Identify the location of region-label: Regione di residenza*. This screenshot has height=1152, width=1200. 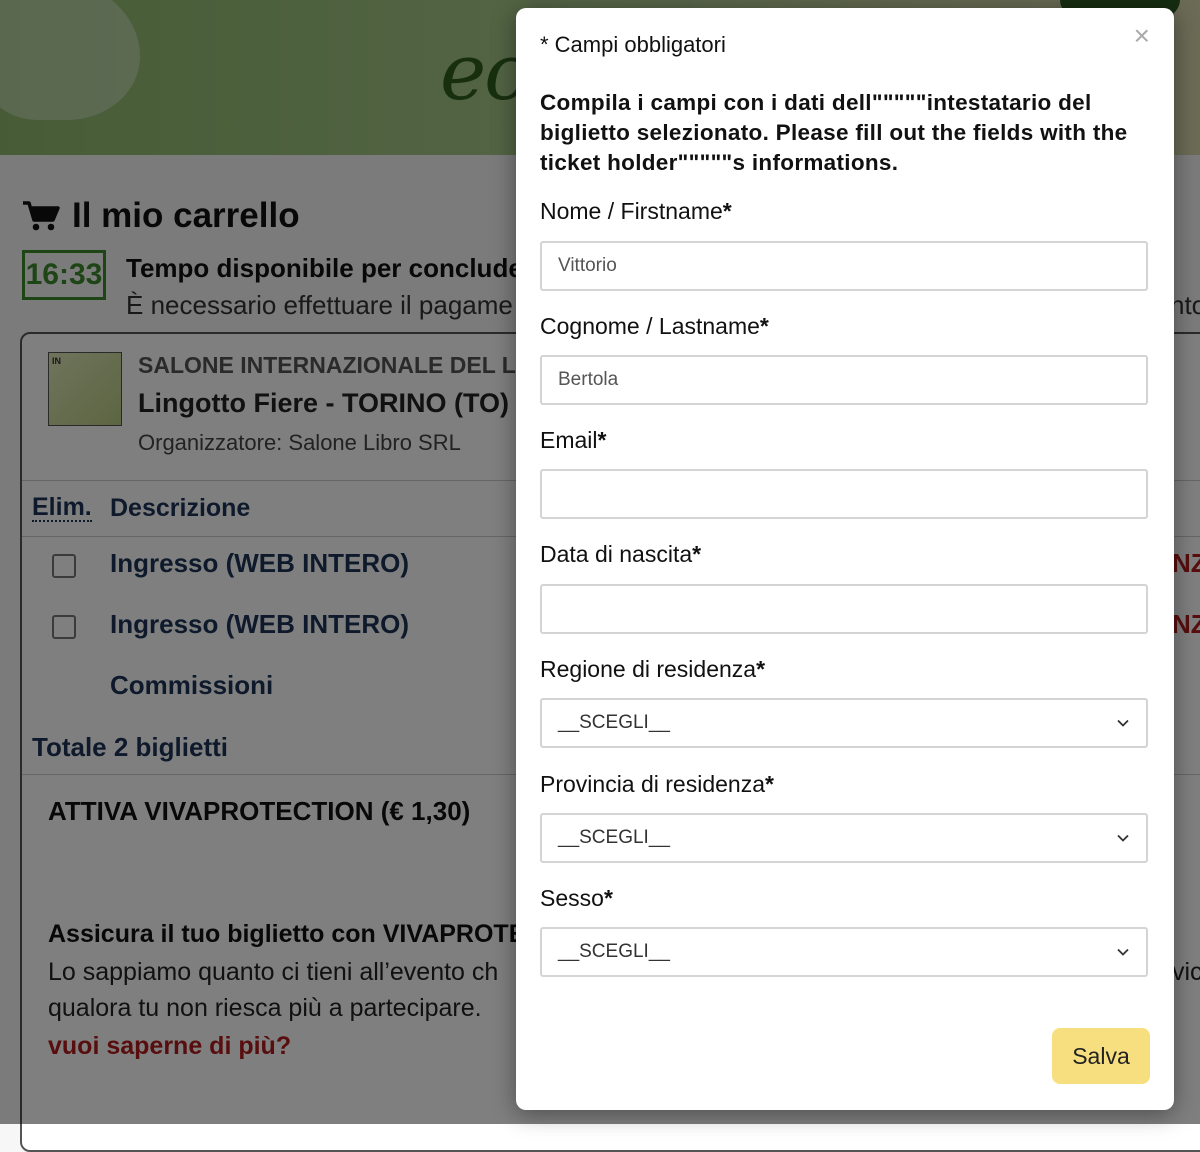
(653, 669).